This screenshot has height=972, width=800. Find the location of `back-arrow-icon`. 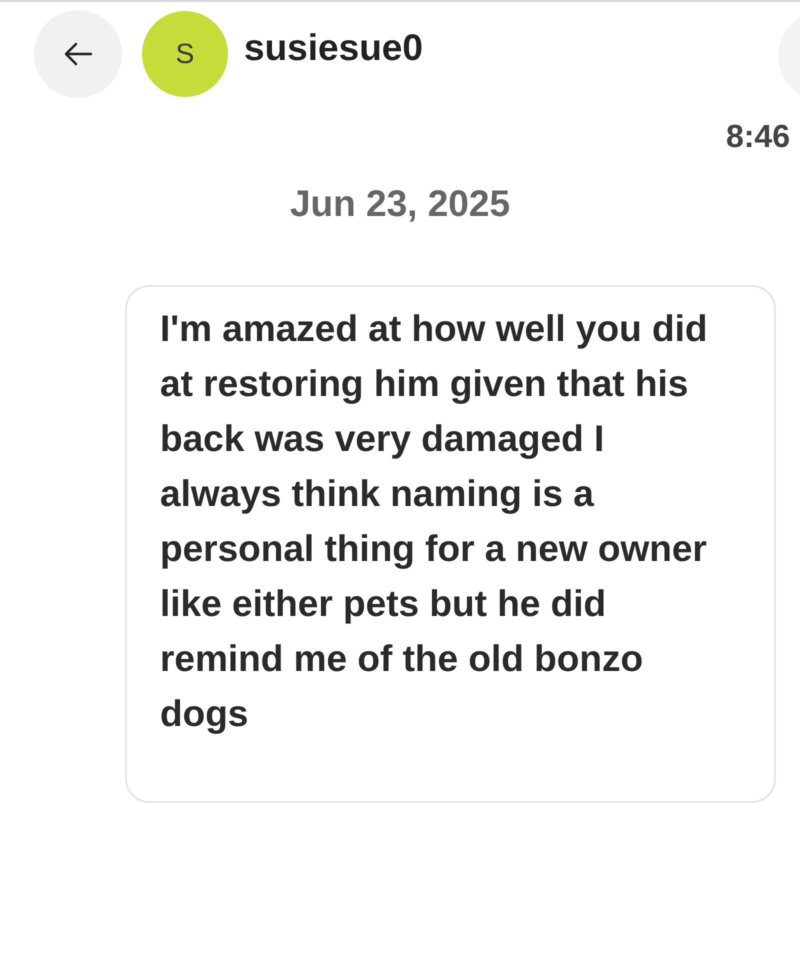

back-arrow-icon is located at coordinates (78, 54).